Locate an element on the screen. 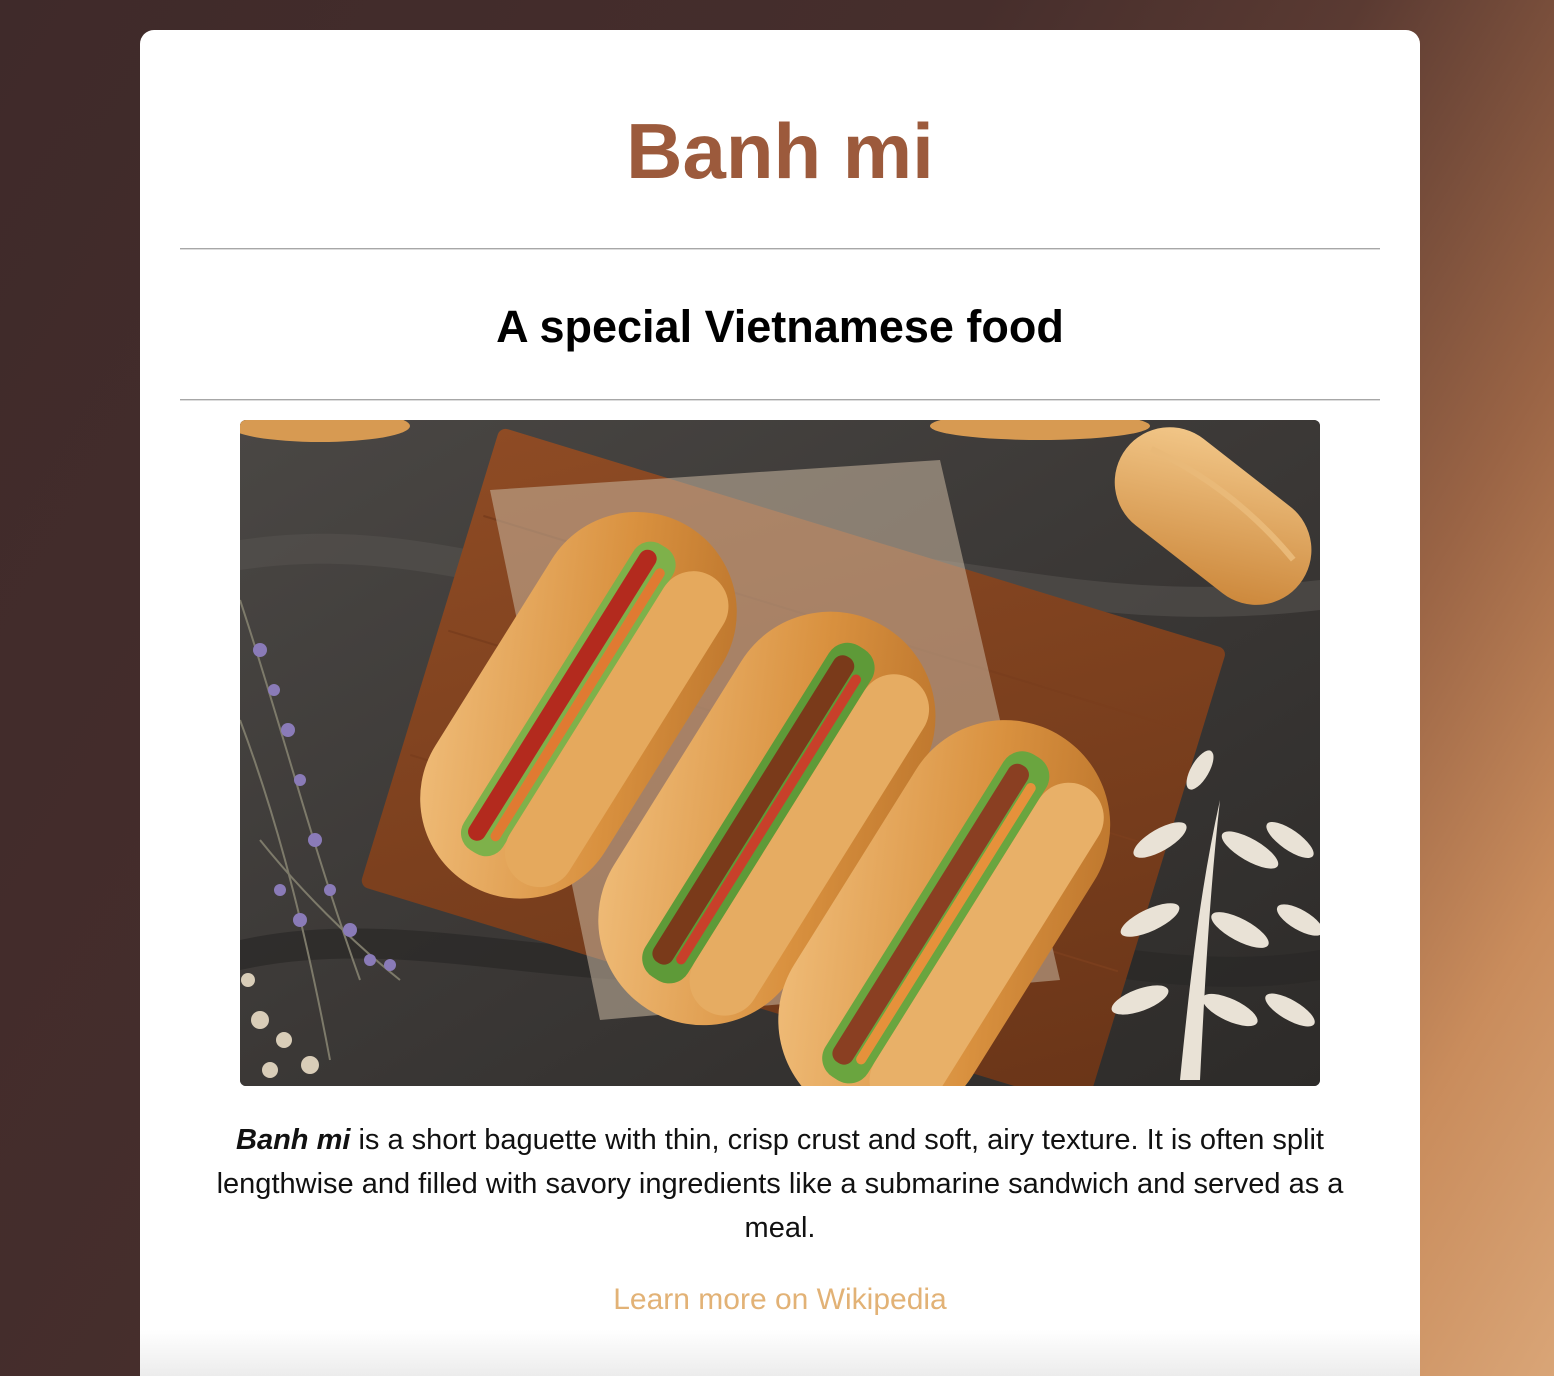 The height and width of the screenshot is (1376, 1554). divider-top is located at coordinates (780, 249).